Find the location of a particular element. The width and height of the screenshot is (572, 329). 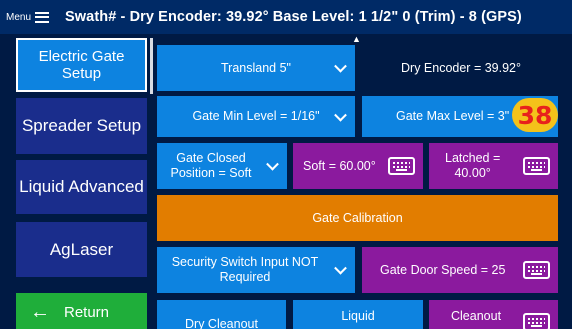

soft-angle-field: Soft = 60.00° is located at coordinates (358, 166).